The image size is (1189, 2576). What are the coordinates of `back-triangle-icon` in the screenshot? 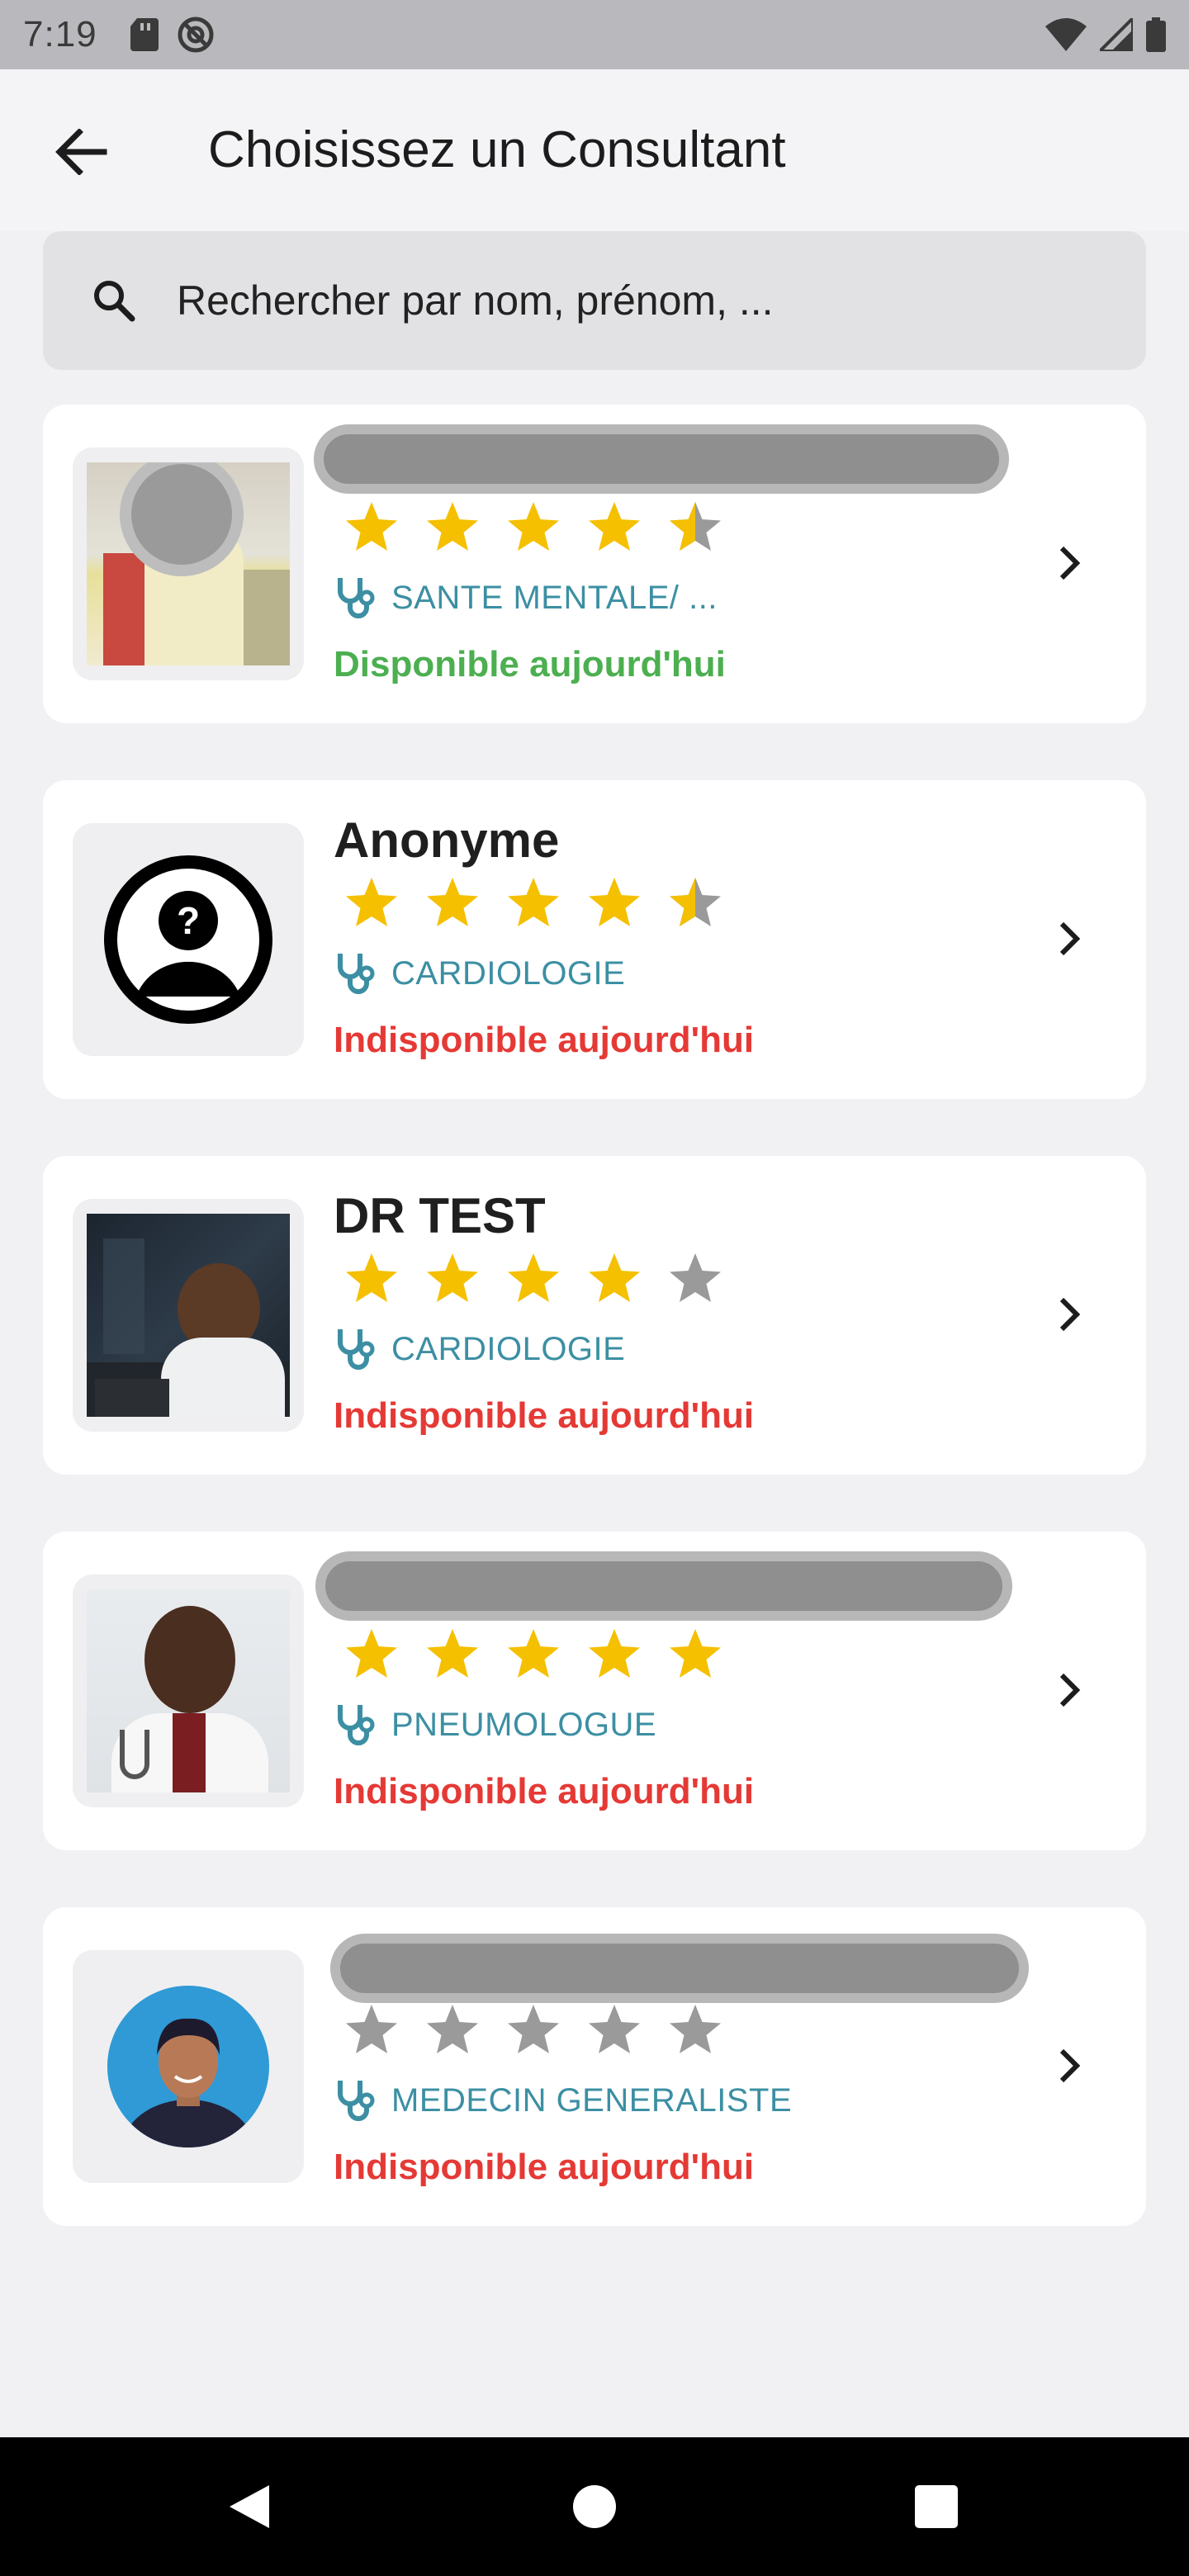 It's located at (249, 2506).